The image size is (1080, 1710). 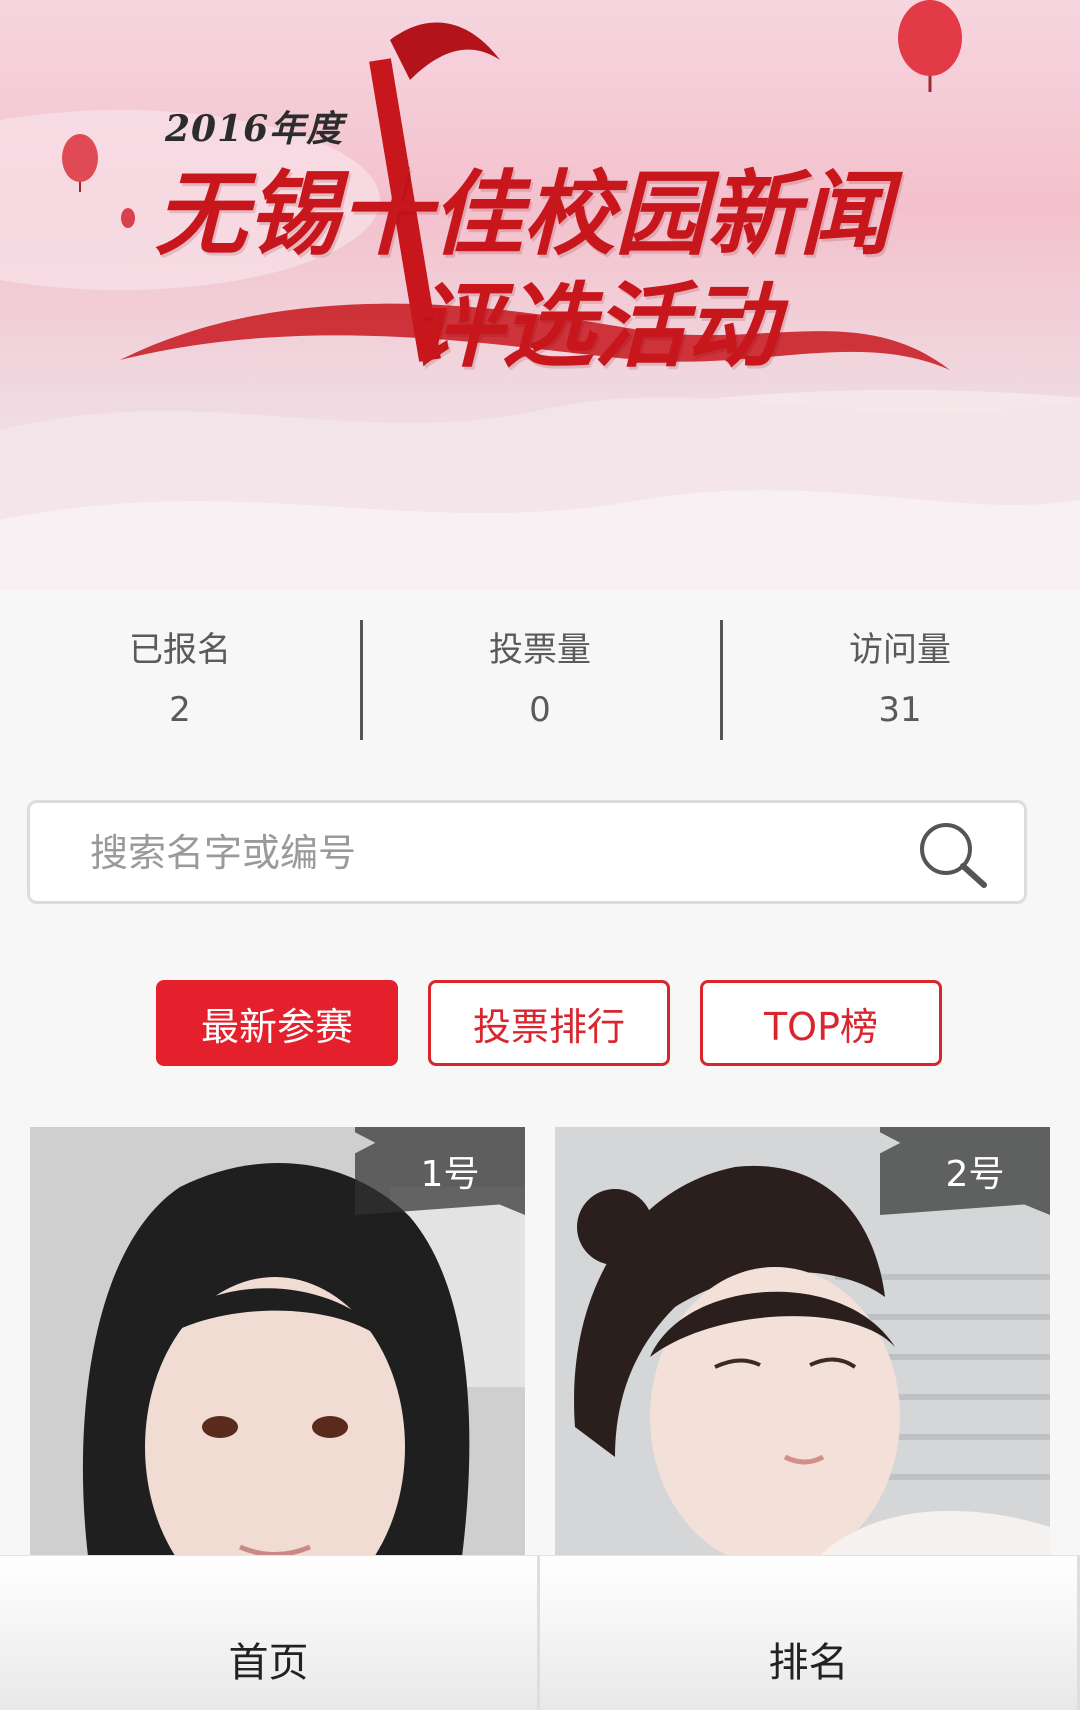 What do you see at coordinates (952, 855) in the screenshot?
I see `search-icon` at bounding box center [952, 855].